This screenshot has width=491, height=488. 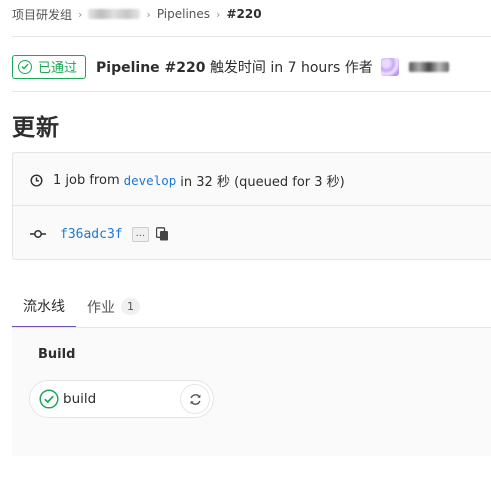 I want to click on pipeline-header: 已通过 Pipeline #220 触发时间 in 7 hours 作者, so click(x=230, y=66).